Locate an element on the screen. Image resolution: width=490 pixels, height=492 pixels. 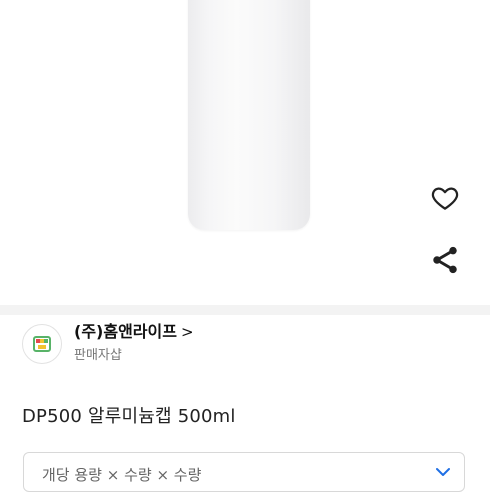
option-select: 개당 용량 × 수량 × 수량 is located at coordinates (244, 472).